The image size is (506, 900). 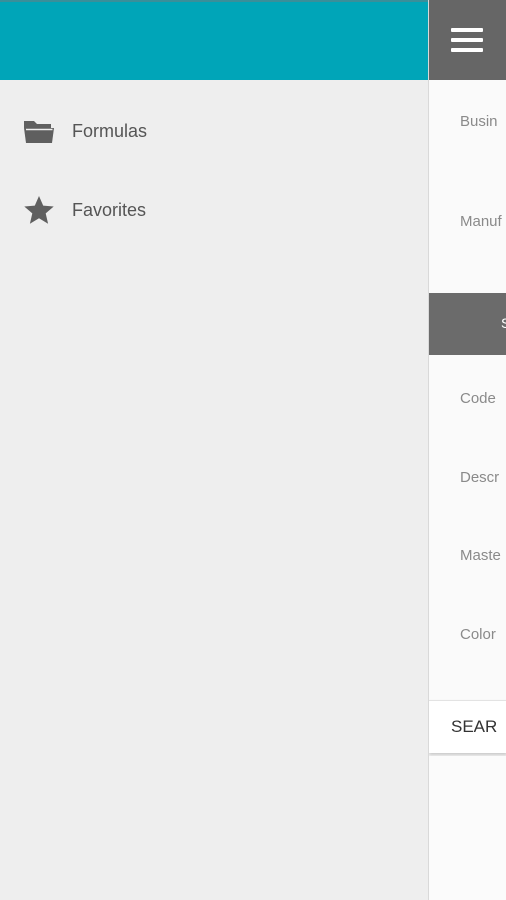 I want to click on results-area, so click(x=467, y=828).